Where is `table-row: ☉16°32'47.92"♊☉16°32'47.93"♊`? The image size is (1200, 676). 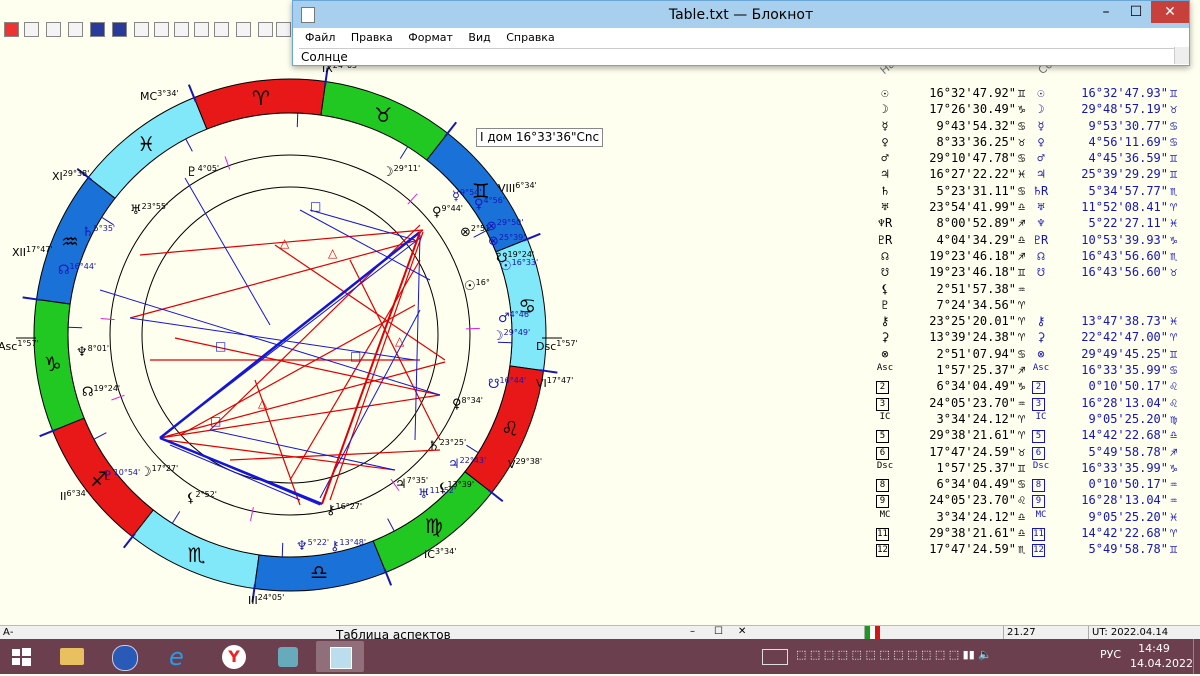 table-row: ☉16°32'47.92"♊☉16°32'47.93"♊ is located at coordinates (1036, 94).